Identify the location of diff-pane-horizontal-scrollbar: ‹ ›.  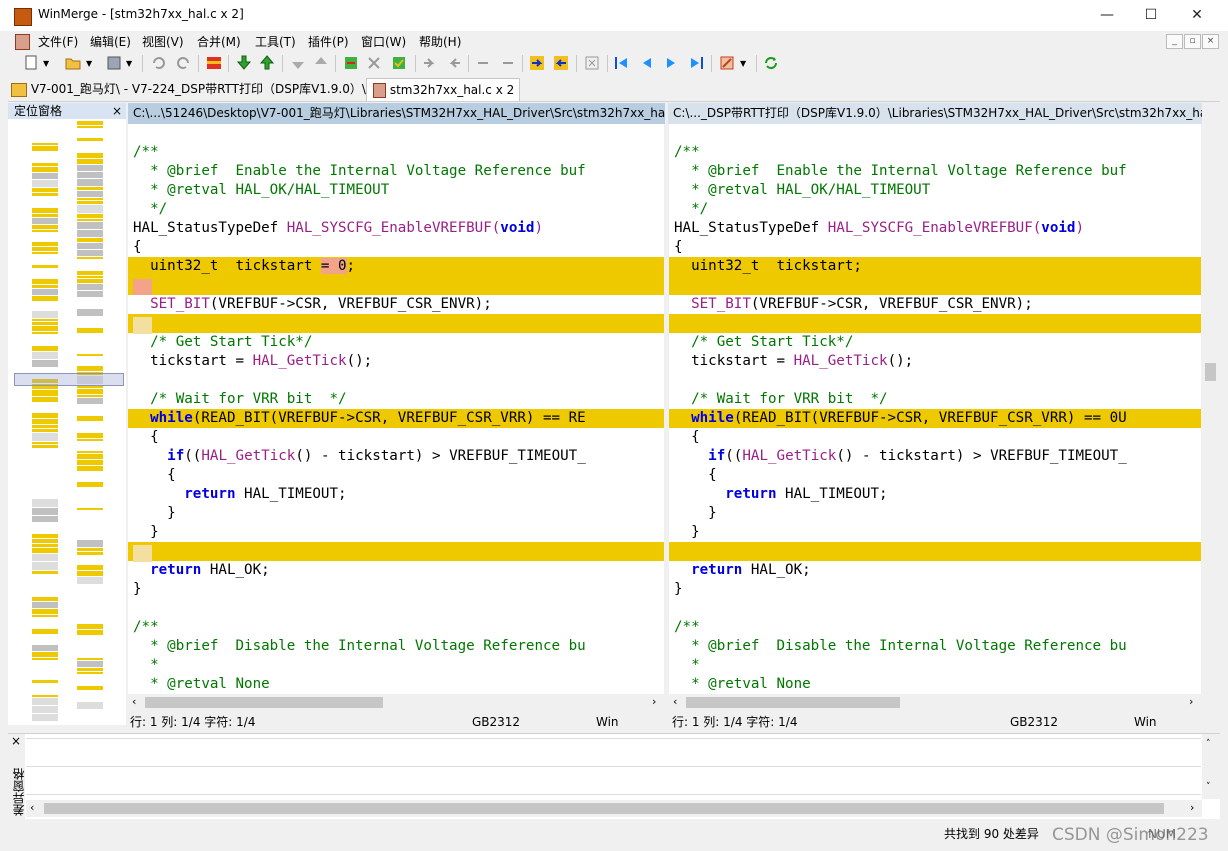
(614, 808).